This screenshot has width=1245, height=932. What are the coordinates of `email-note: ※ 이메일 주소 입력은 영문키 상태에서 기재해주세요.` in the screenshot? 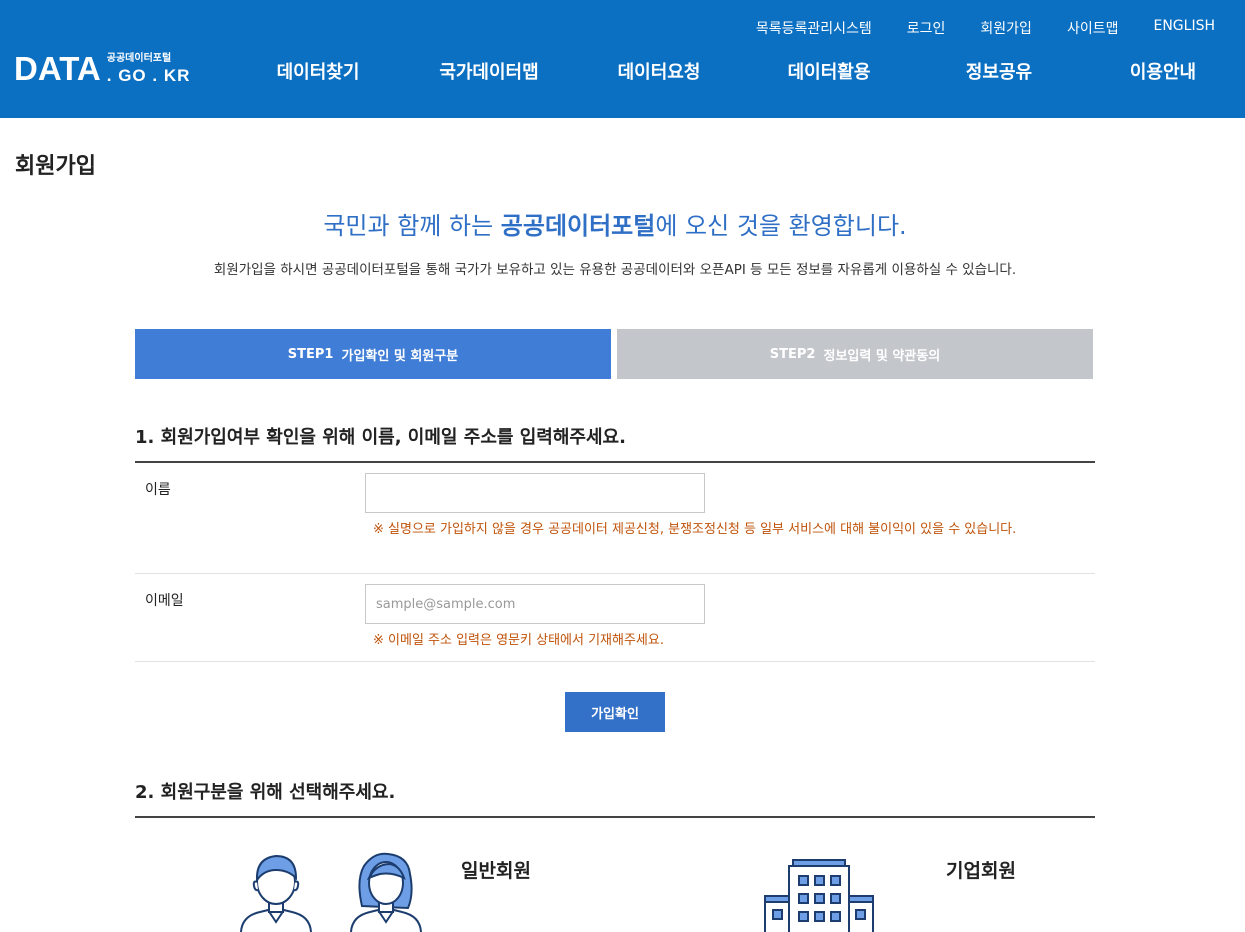 It's located at (518, 640).